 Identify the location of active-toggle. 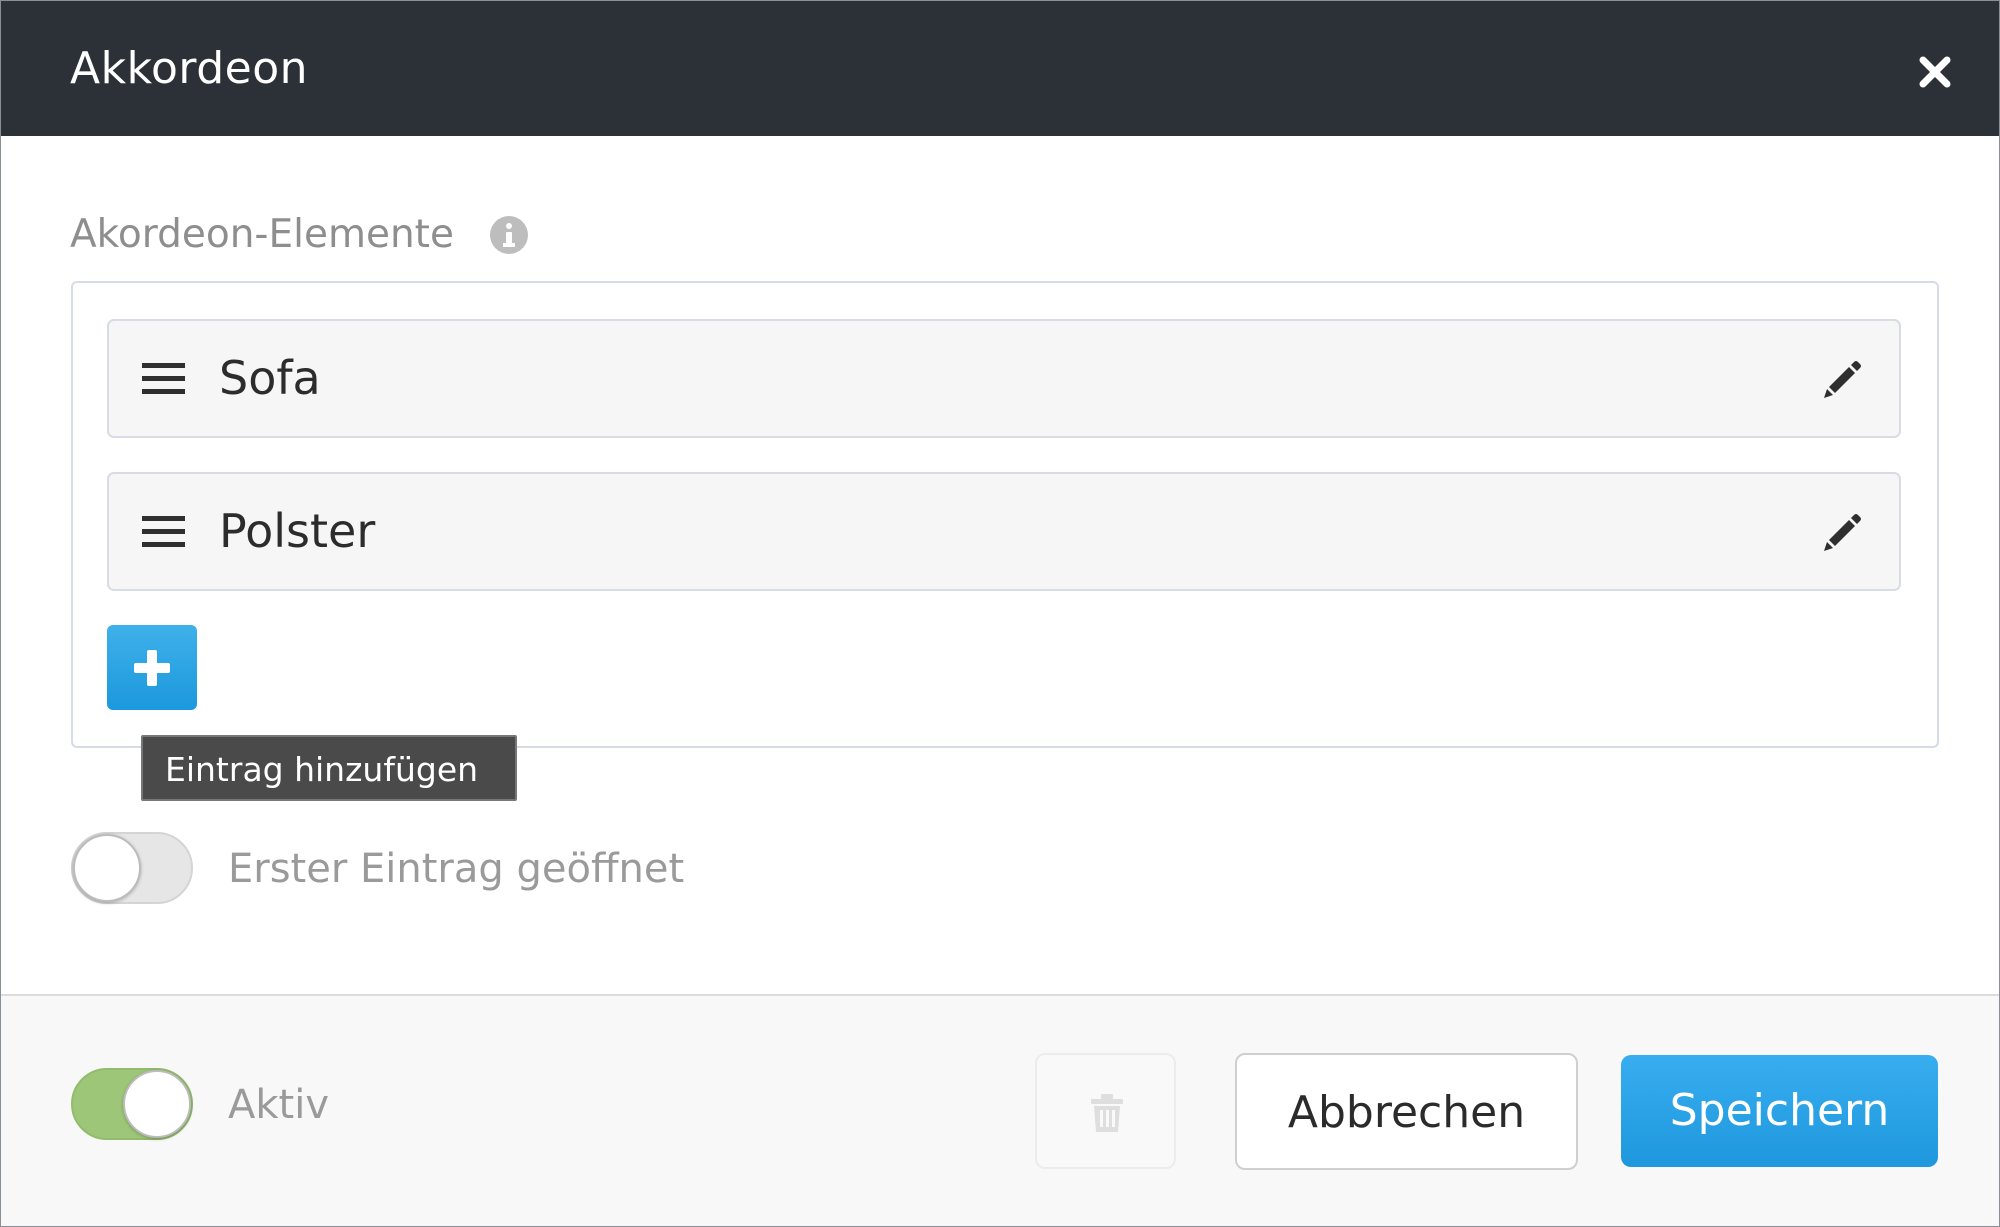
(132, 1104).